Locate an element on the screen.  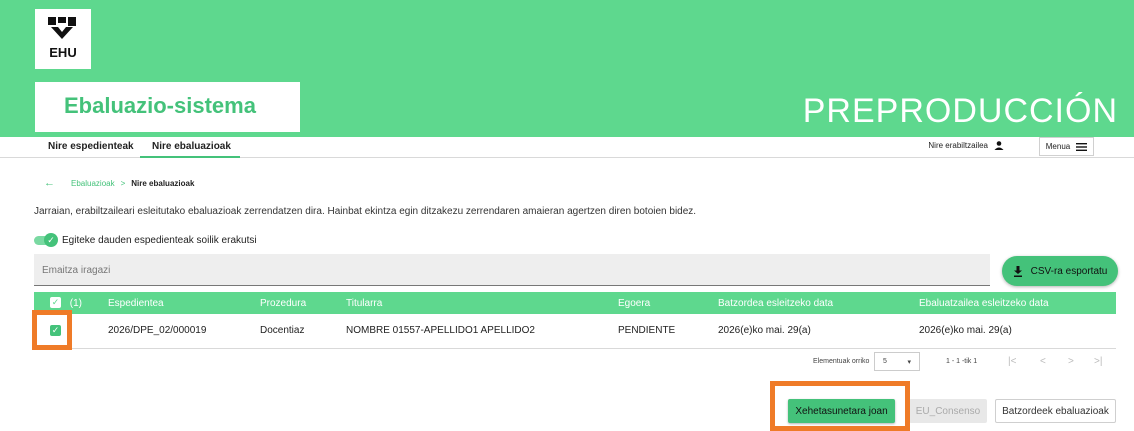
breadcrumb-current: Nire ebaluazioak is located at coordinates (163, 183).